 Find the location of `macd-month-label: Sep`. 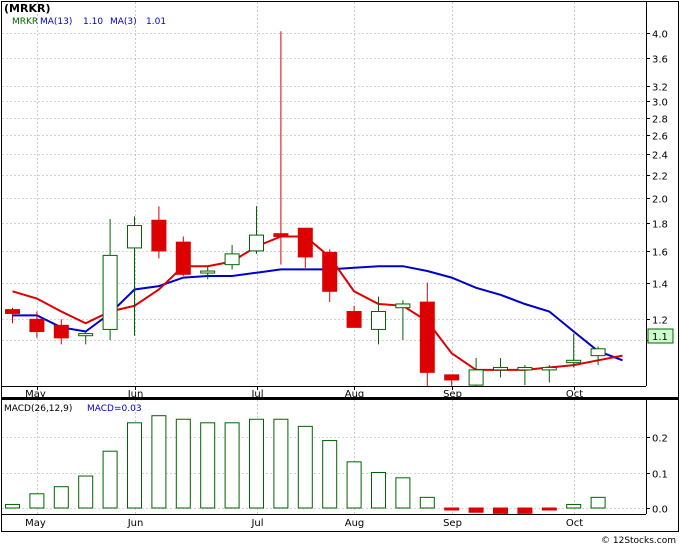

macd-month-label: Sep is located at coordinates (452, 523).